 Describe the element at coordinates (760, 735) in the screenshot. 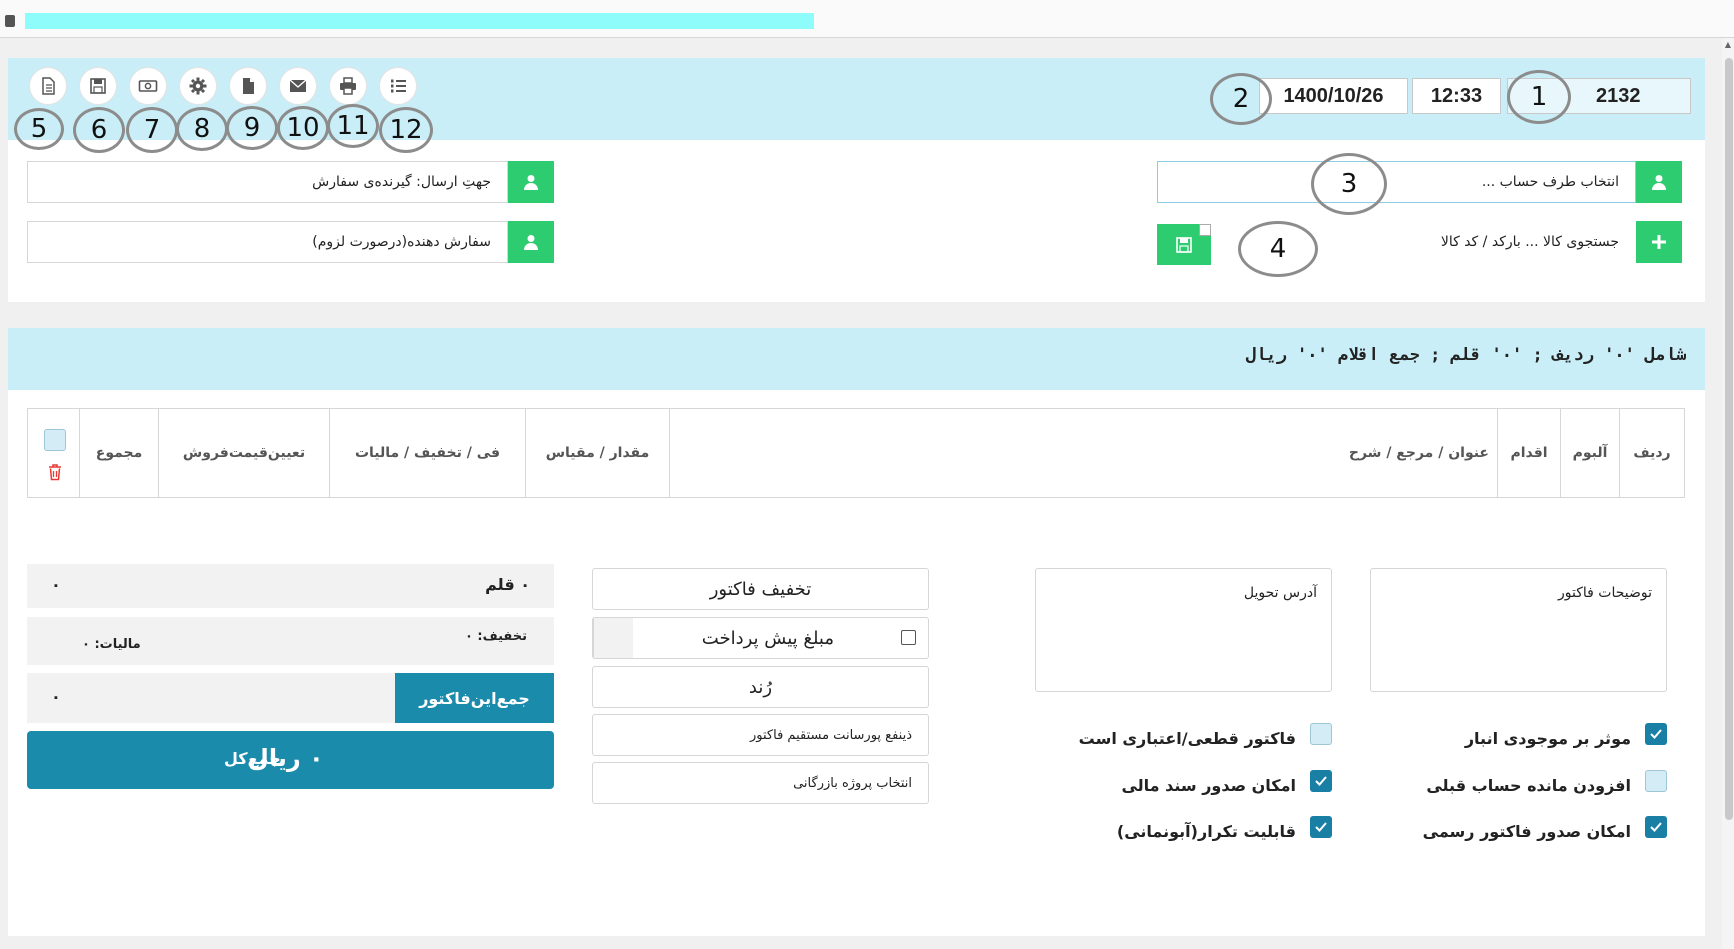

I see `commission-beneficiary-field: ذینفع پورسانت مستقیم فاکتور` at that location.